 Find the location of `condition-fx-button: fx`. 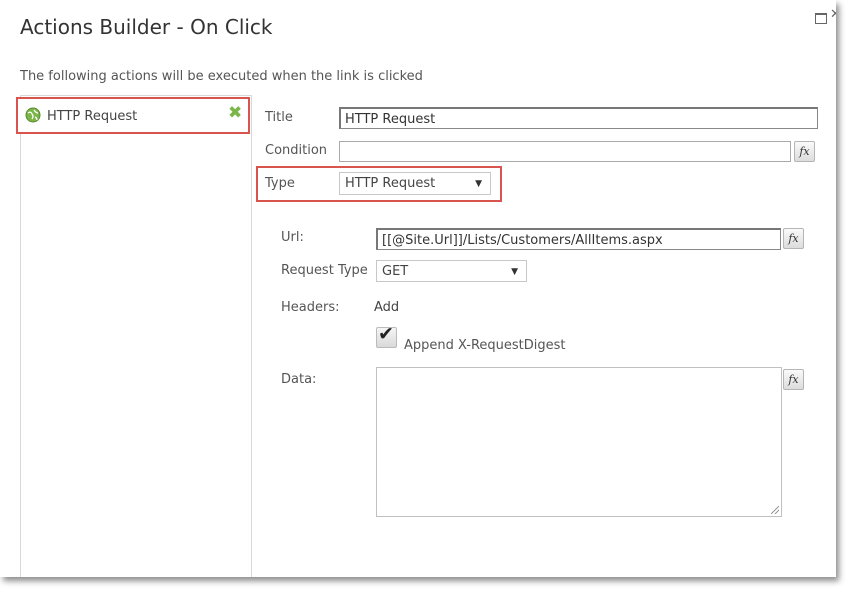

condition-fx-button: fx is located at coordinates (804, 151).